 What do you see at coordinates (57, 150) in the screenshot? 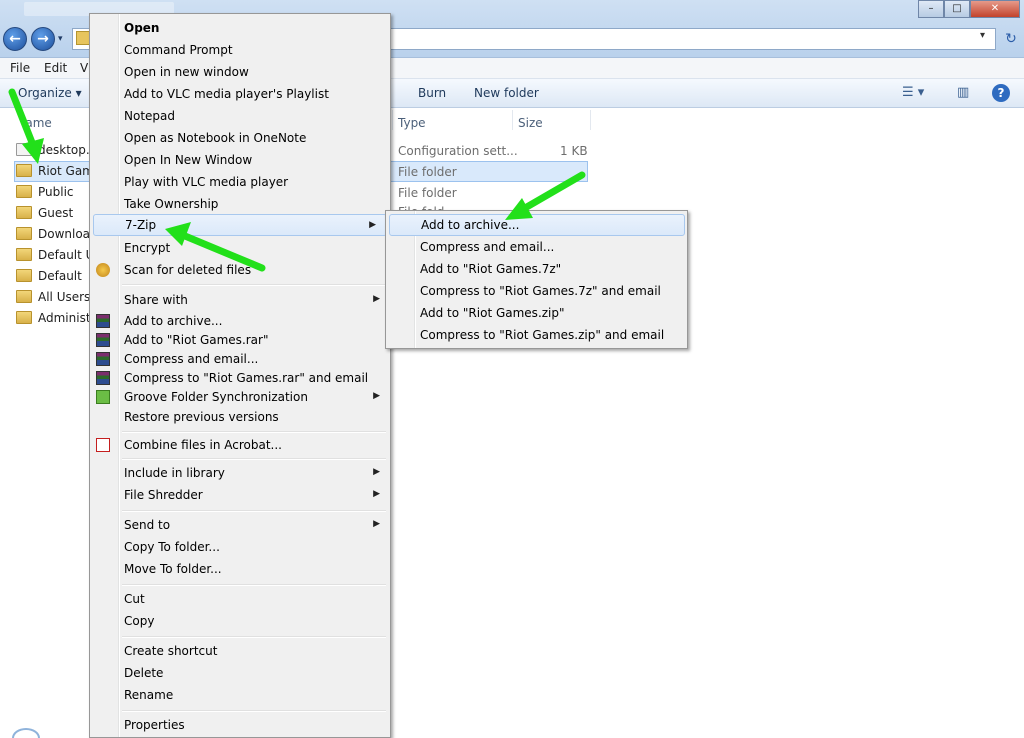
I see `list-item: desktop.in` at bounding box center [57, 150].